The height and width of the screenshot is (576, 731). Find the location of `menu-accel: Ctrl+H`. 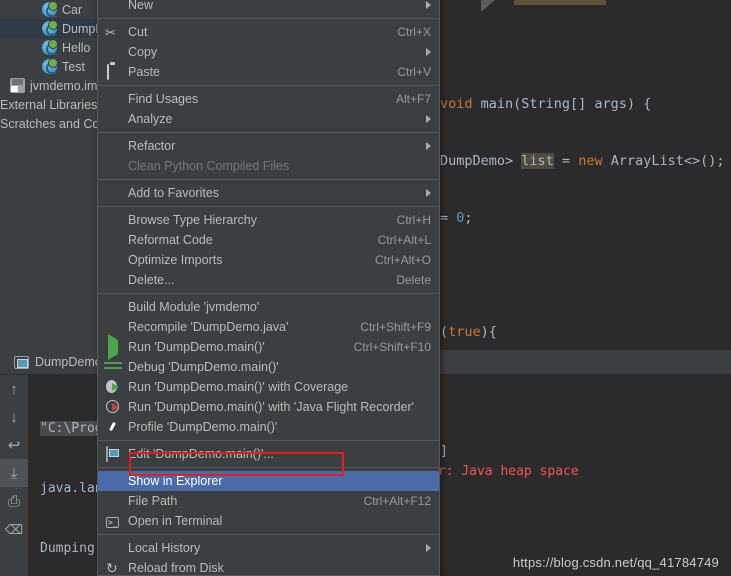

menu-accel: Ctrl+H is located at coordinates (413, 220).